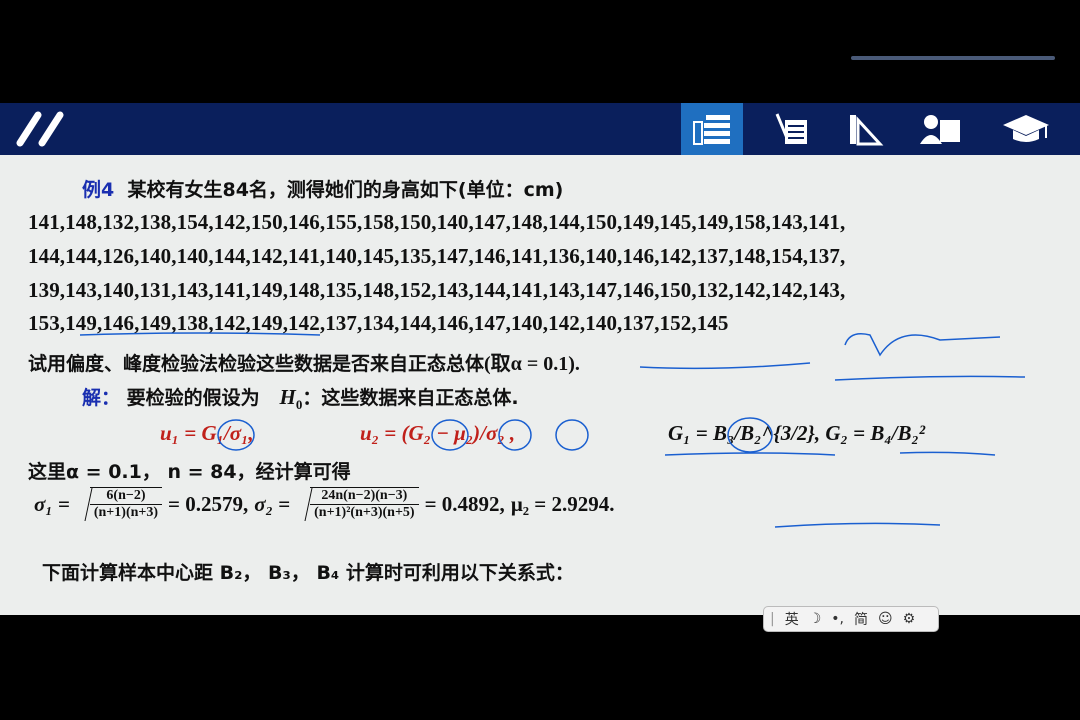 The height and width of the screenshot is (720, 1080). What do you see at coordinates (207, 433) in the screenshot?
I see `formula-u1: u₁ = G₁/σ₁,` at bounding box center [207, 433].